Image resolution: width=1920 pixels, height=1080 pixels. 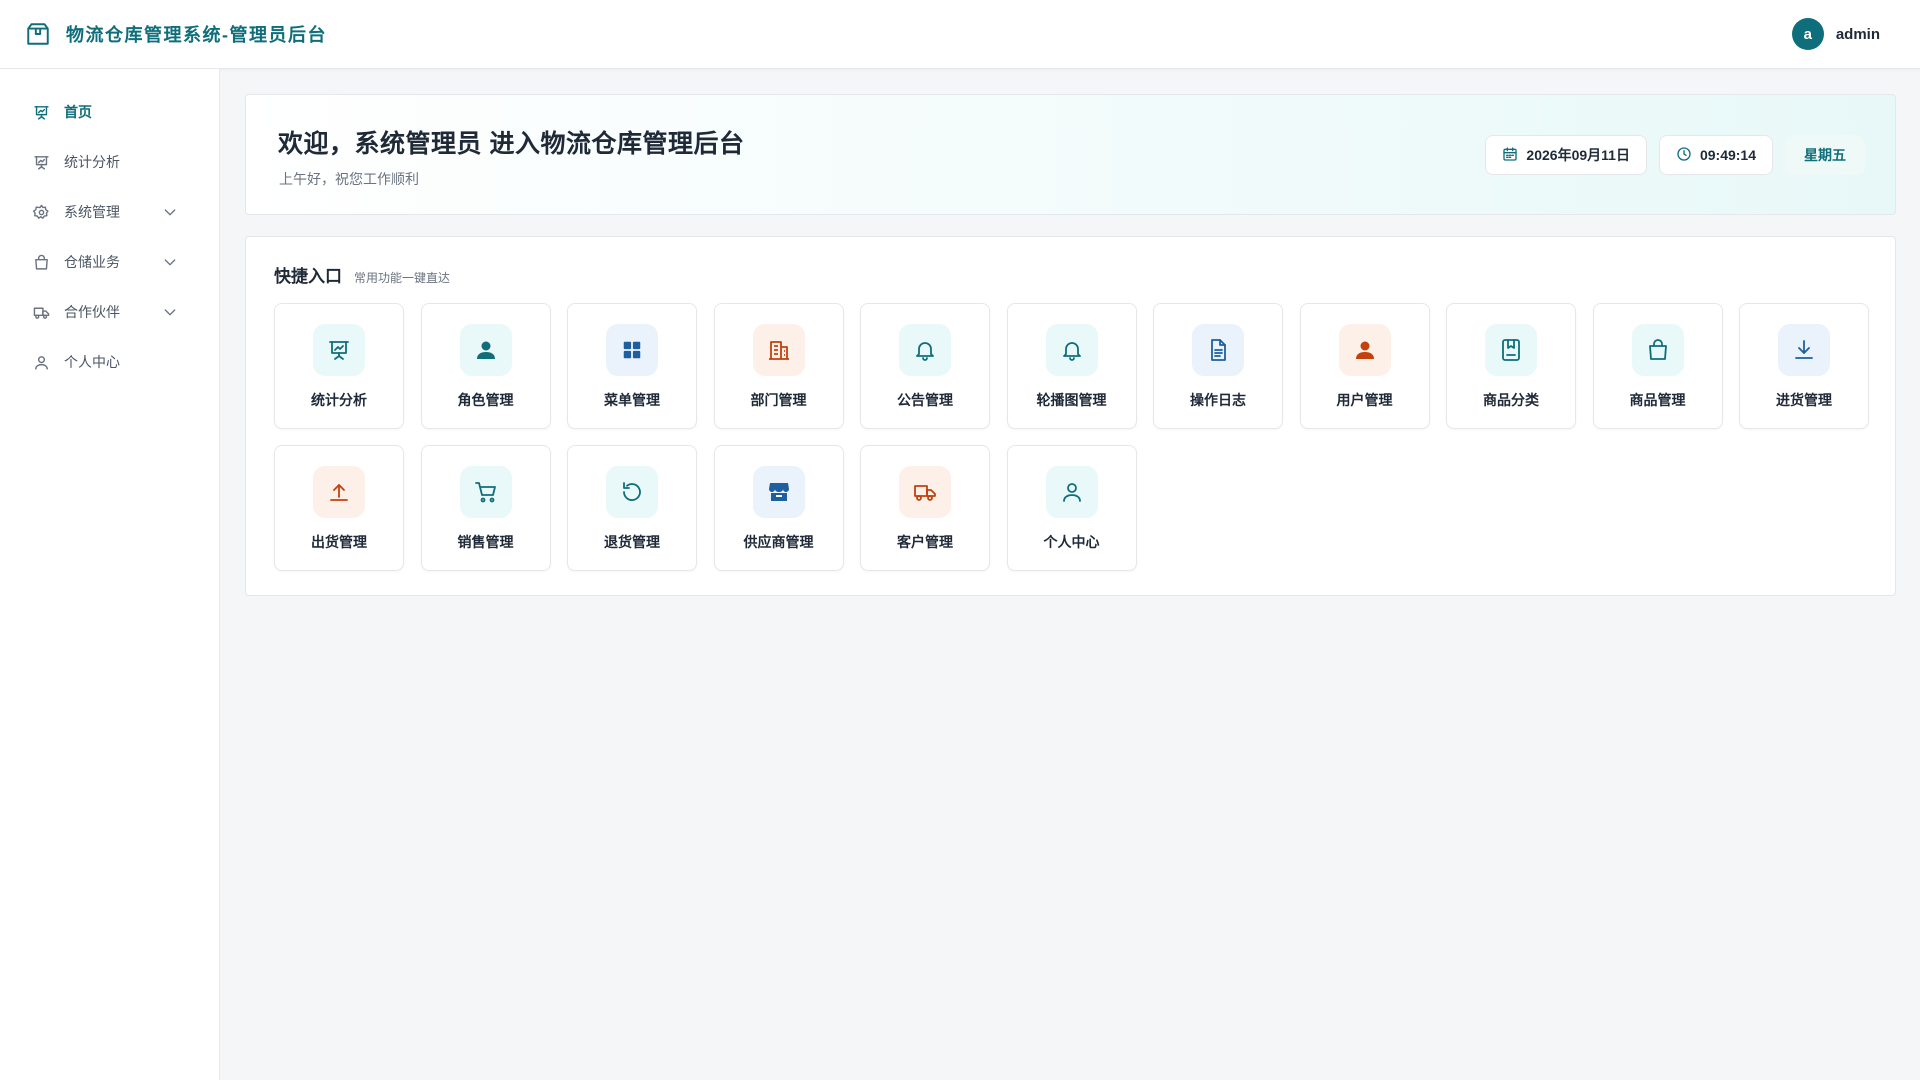 I want to click on sidebar-item-partners: 合作伙伴, so click(x=109, y=312).